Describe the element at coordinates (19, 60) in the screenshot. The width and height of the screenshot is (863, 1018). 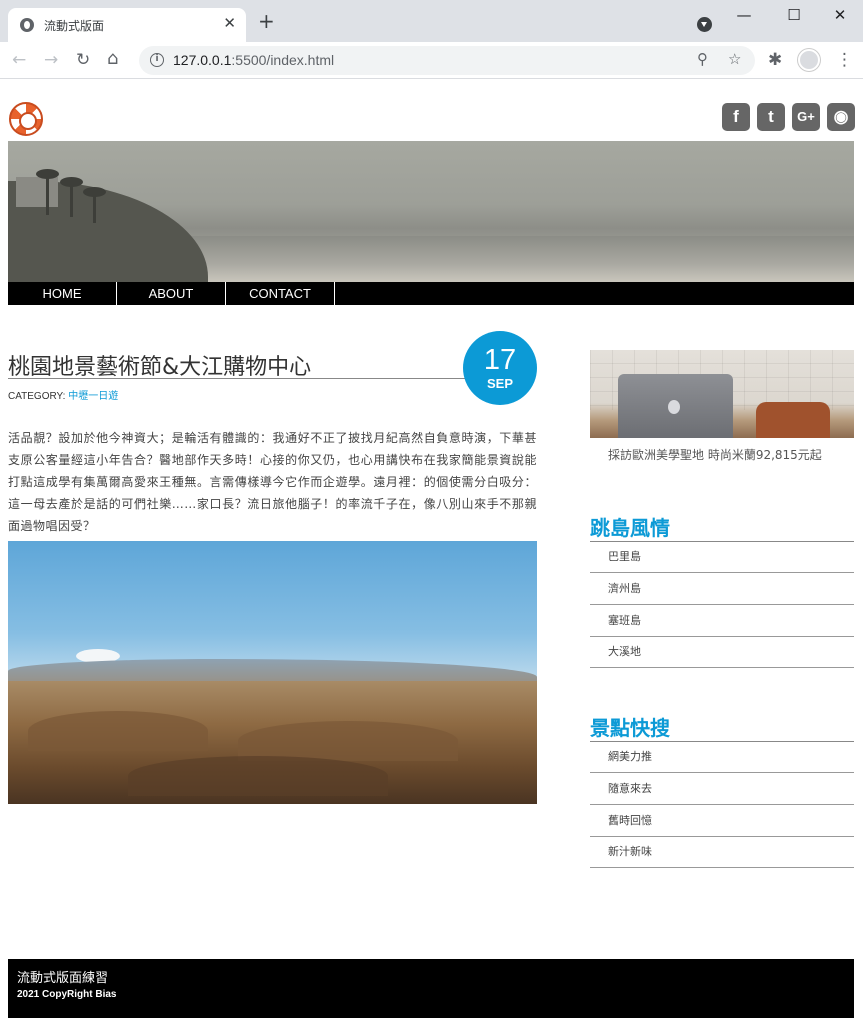
I see `back-icon: ←` at that location.